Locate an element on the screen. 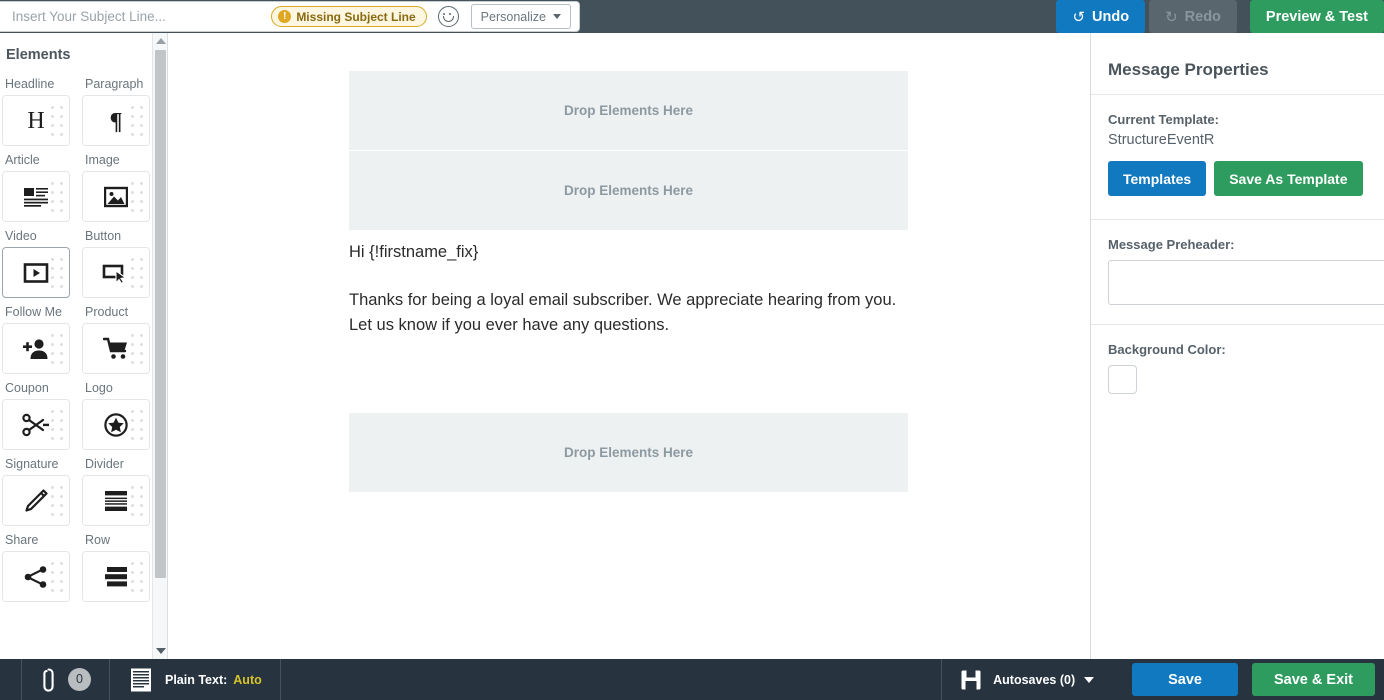 The height and width of the screenshot is (700, 1384). panel-title: Message Properties is located at coordinates (1188, 69).